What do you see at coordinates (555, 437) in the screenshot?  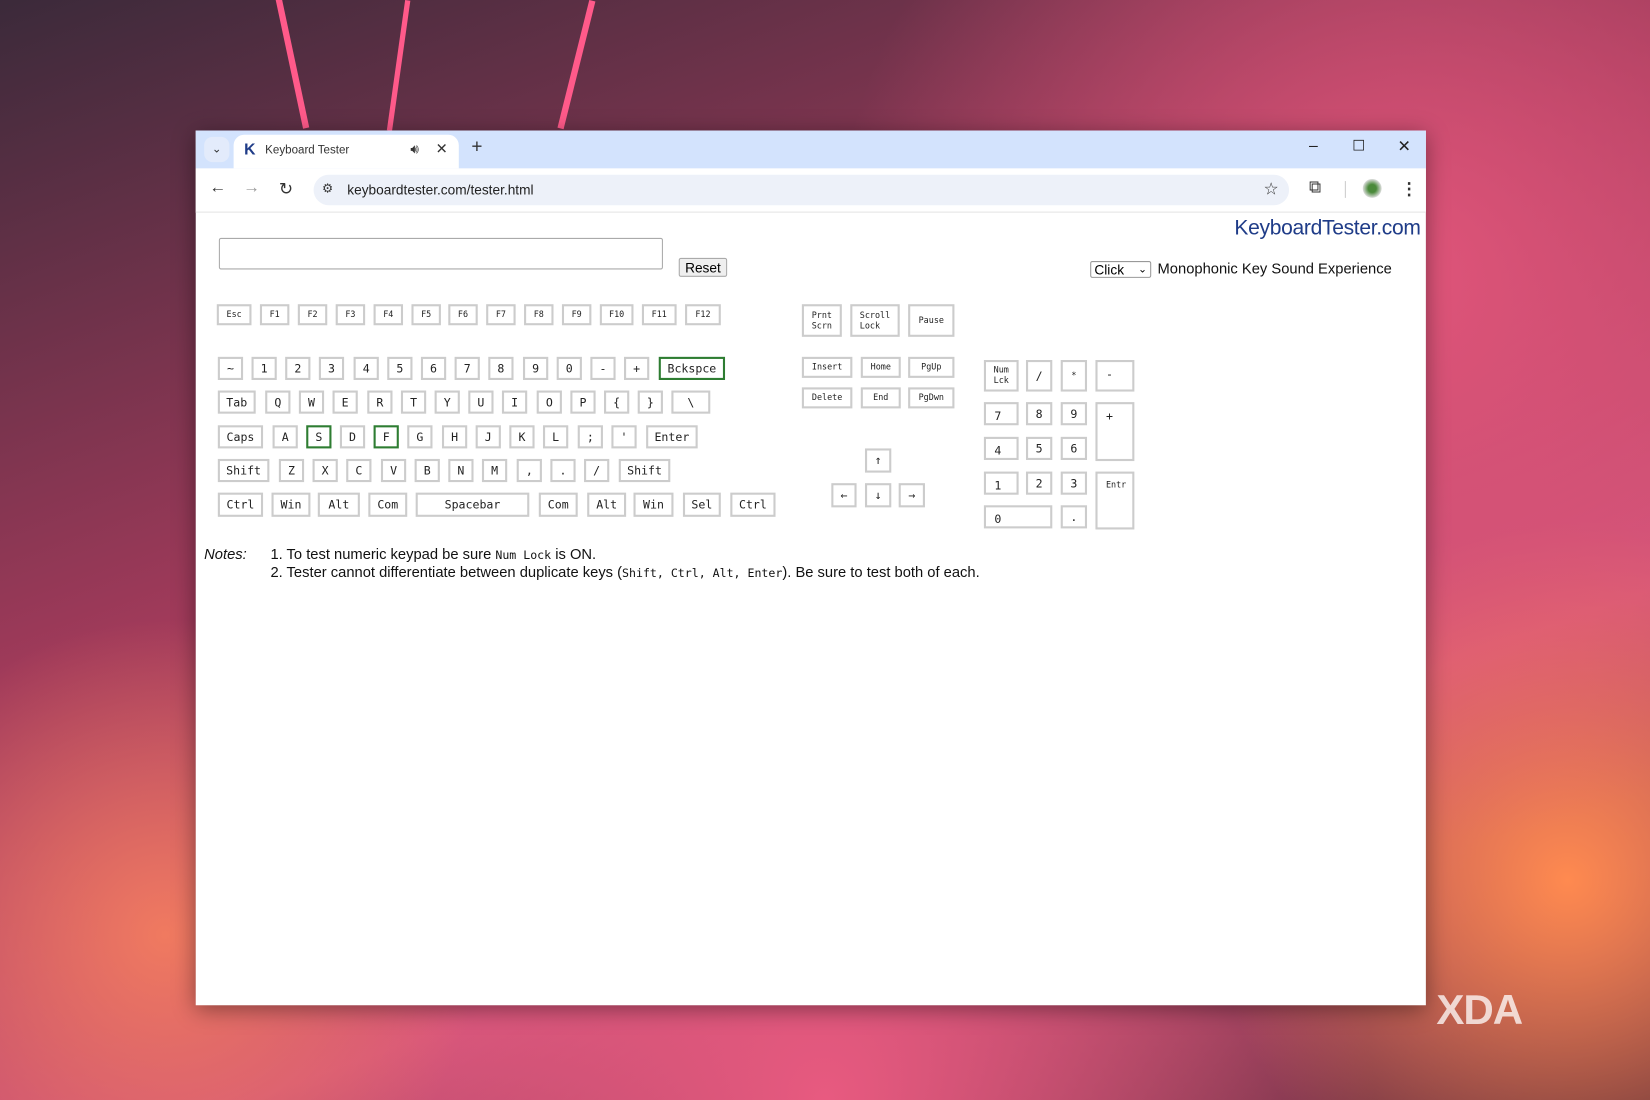 I see `key: L` at bounding box center [555, 437].